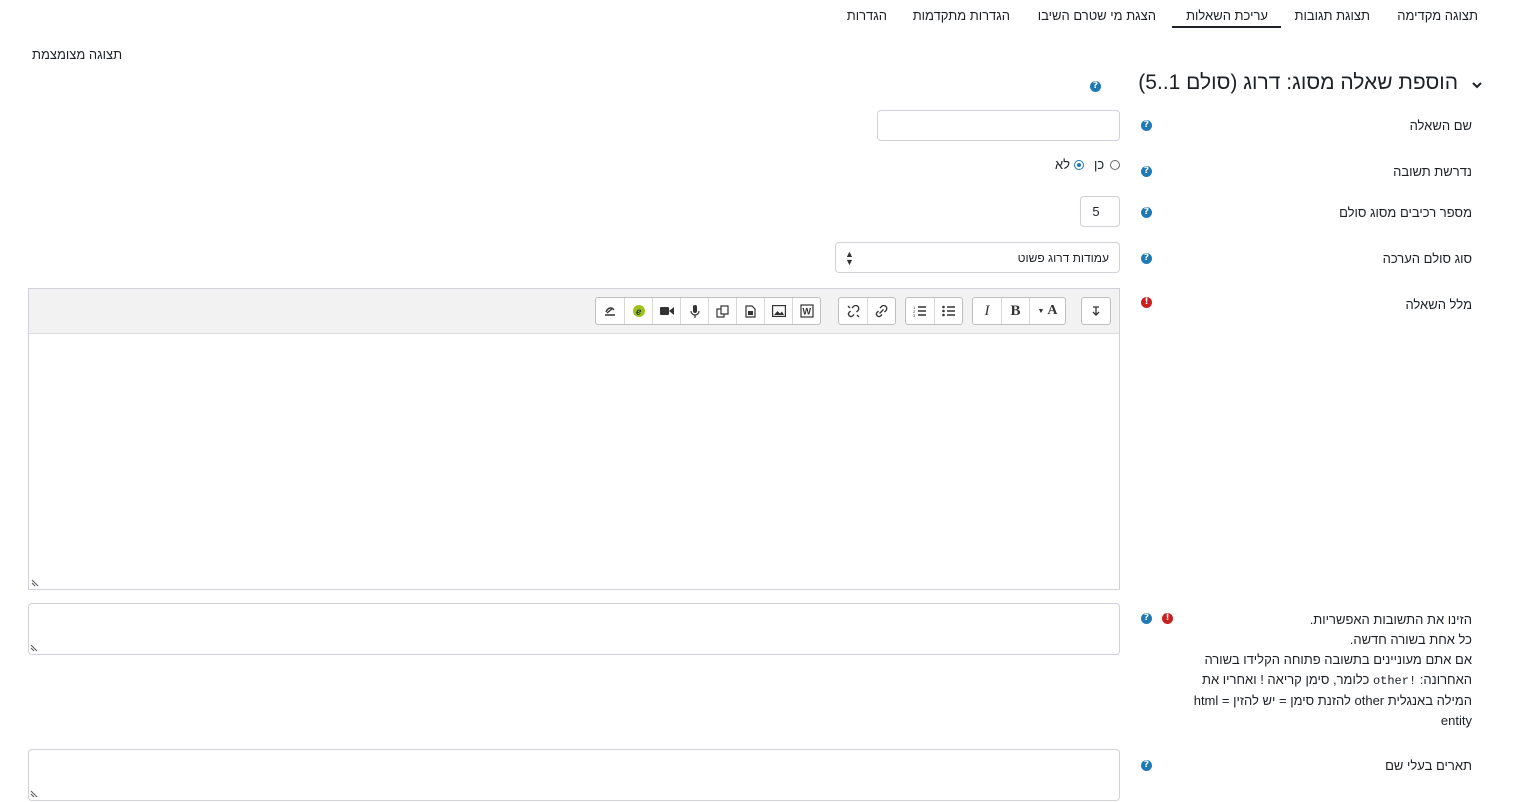 The image size is (1522, 802). What do you see at coordinates (1079, 165) in the screenshot?
I see `radio-no` at bounding box center [1079, 165].